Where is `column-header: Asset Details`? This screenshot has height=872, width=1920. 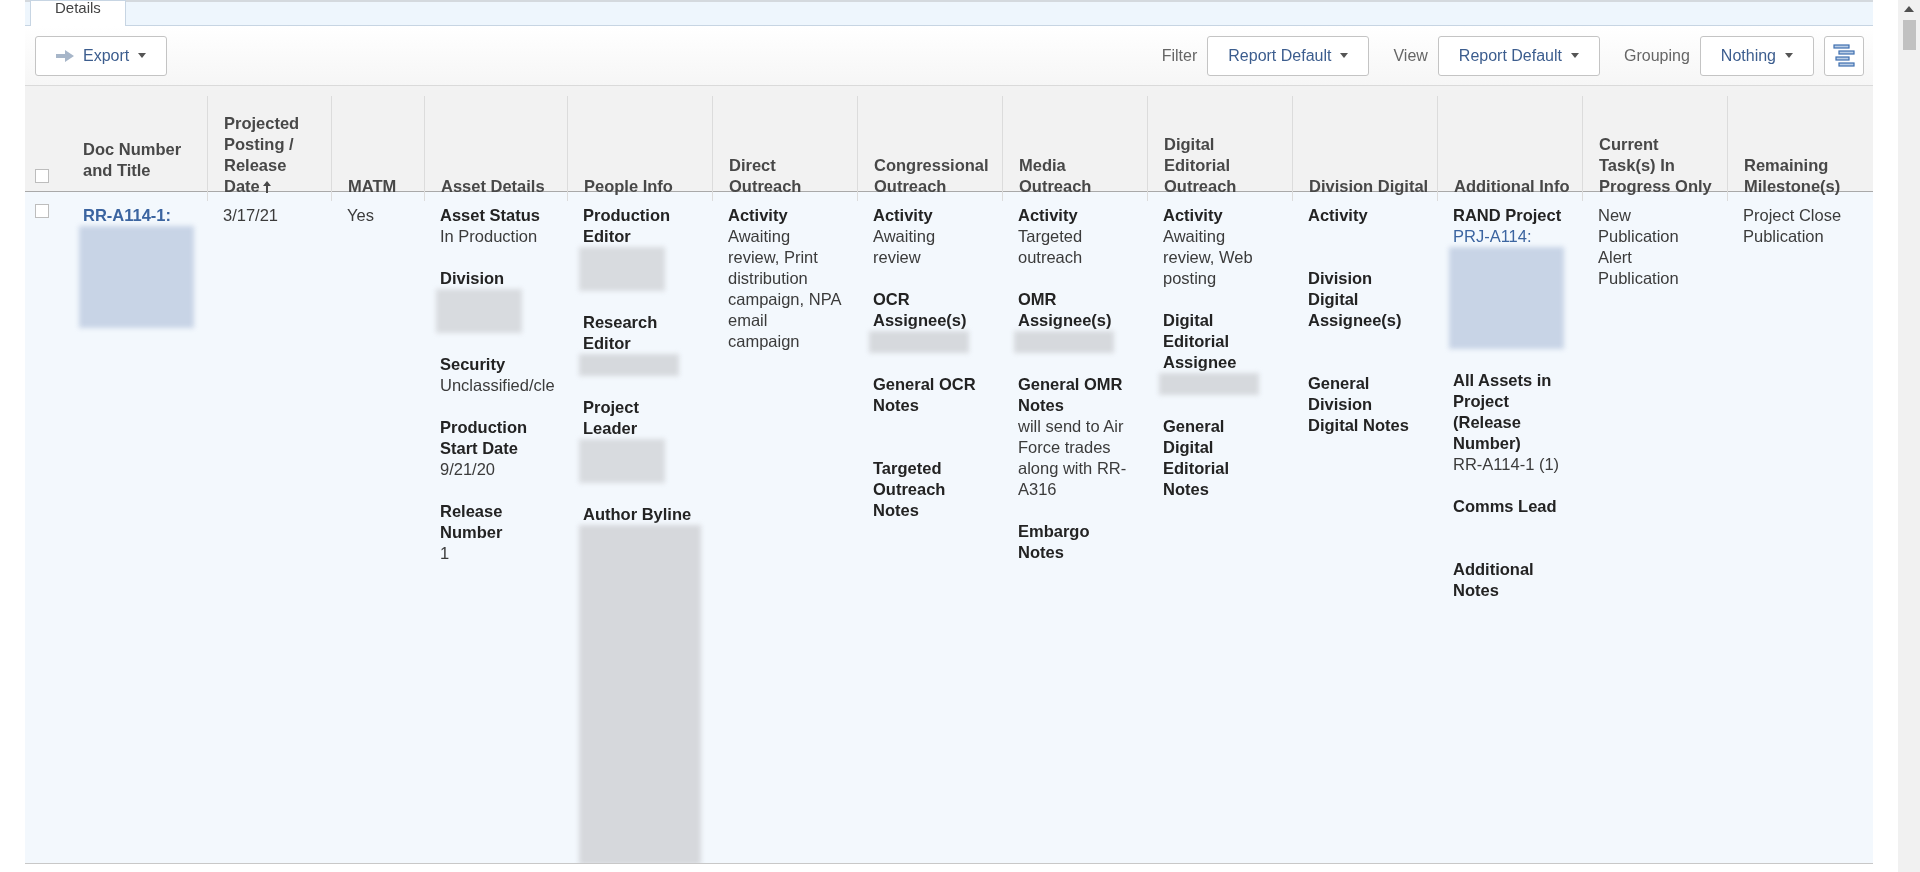
column-header: Asset Details is located at coordinates (493, 186).